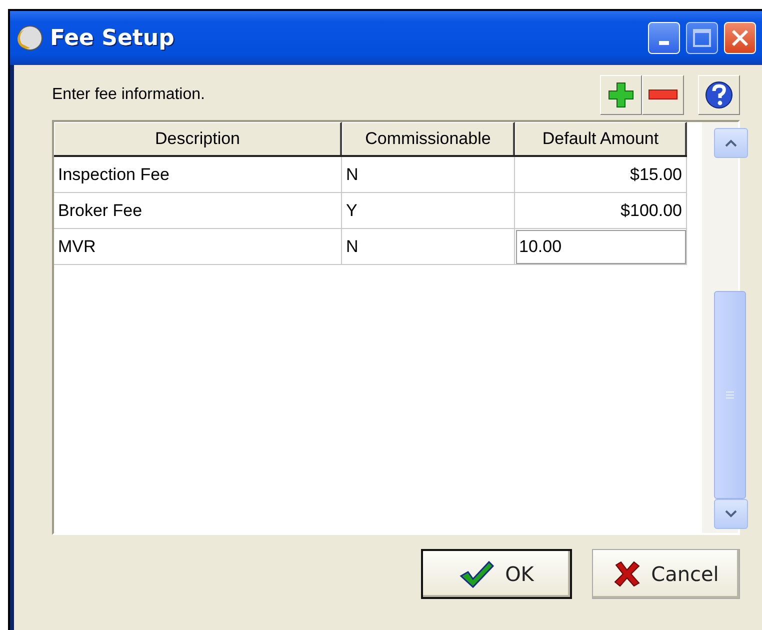 Image resolution: width=762 pixels, height=630 pixels. I want to click on x-icon, so click(627, 574).